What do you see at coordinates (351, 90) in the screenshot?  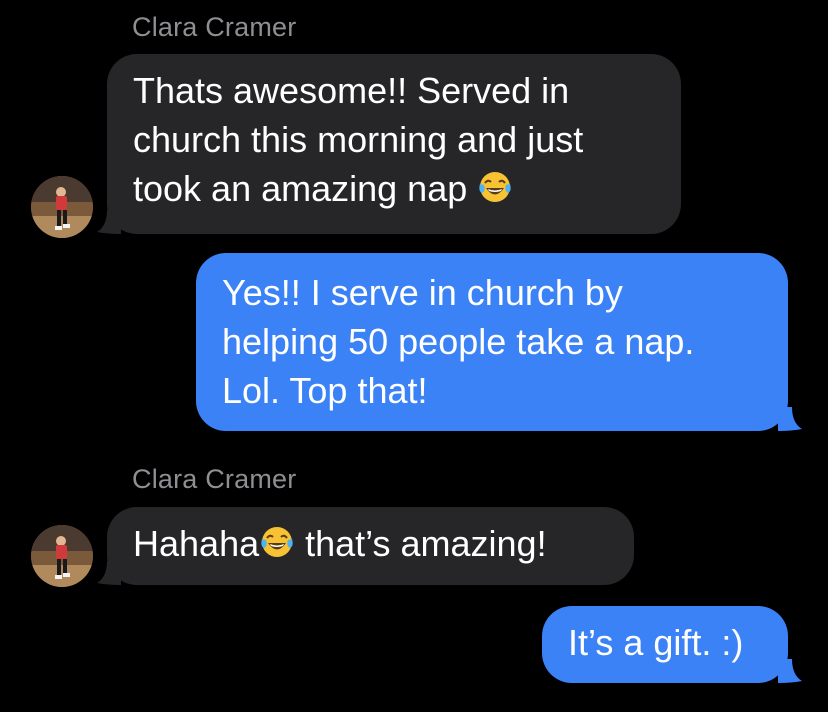 I see `message-text-line: Thats awesome!! Served in` at bounding box center [351, 90].